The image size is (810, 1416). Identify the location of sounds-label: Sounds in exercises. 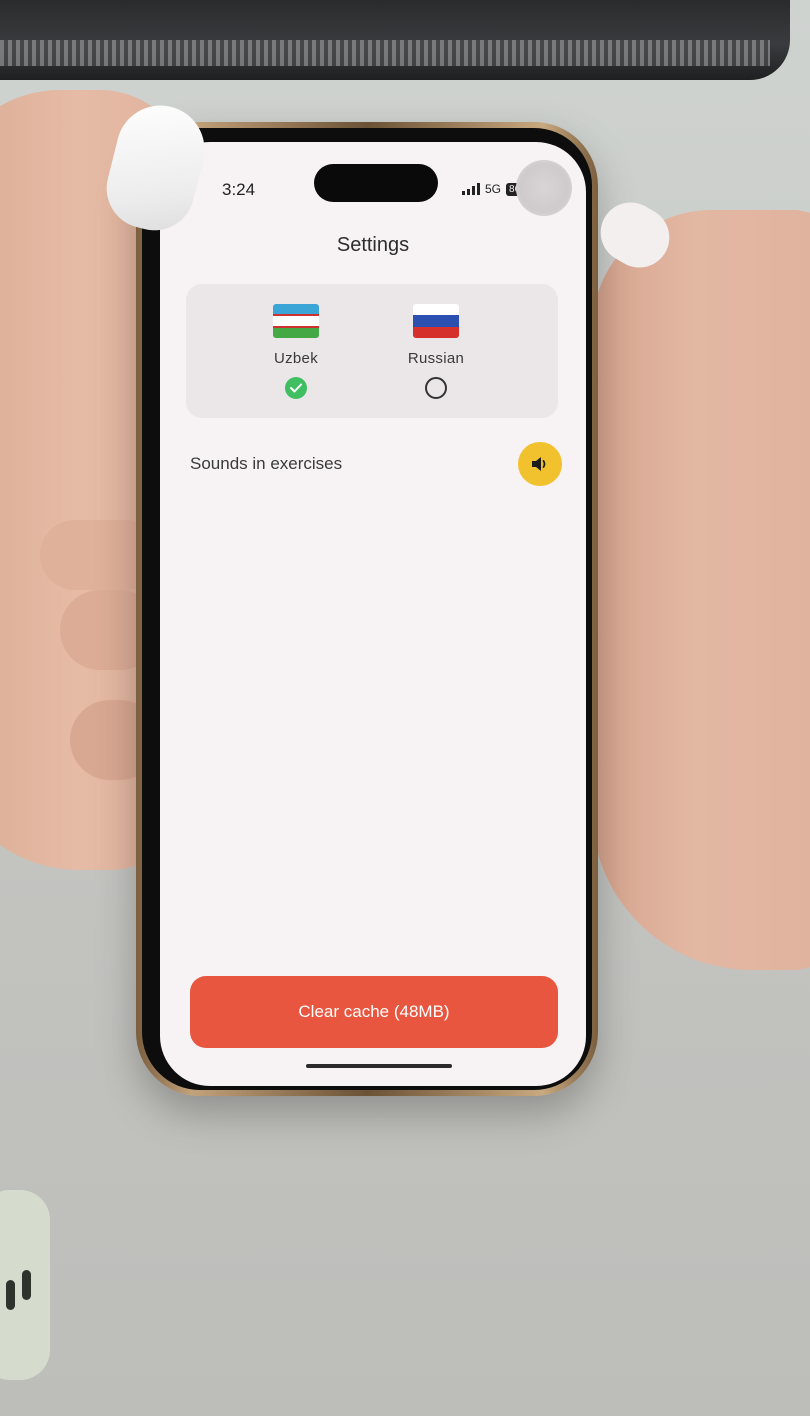
(266, 463).